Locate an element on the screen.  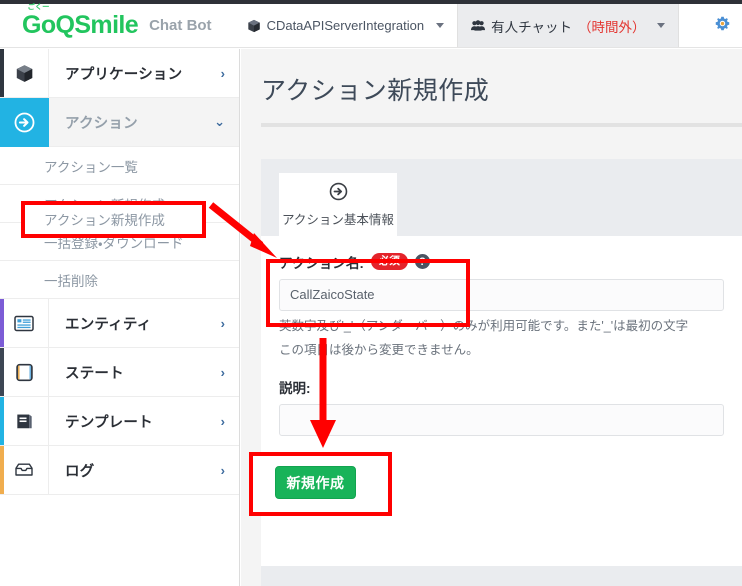
sidebar-item-label: ステート is located at coordinates (94, 373).